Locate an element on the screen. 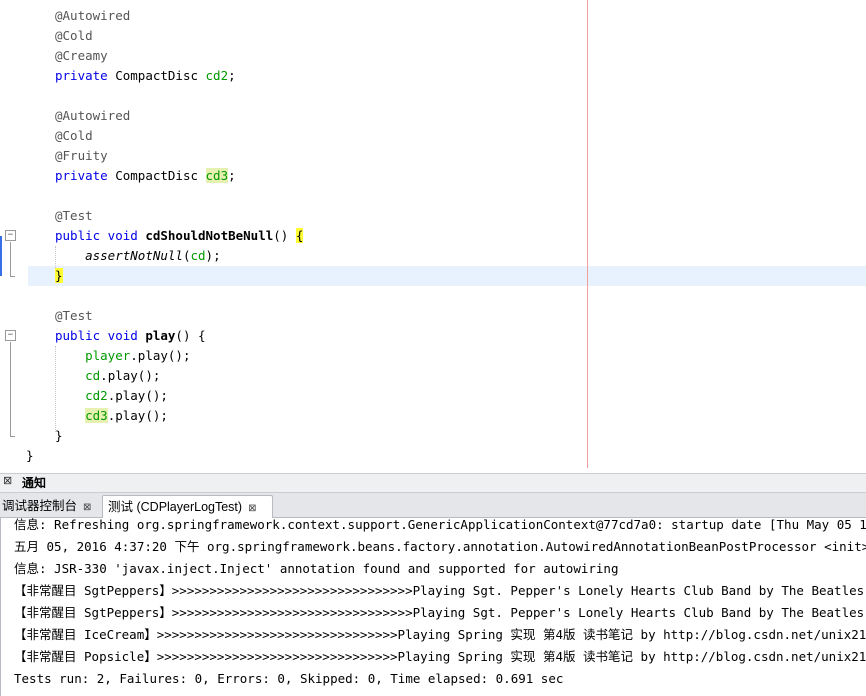 This screenshot has width=866, height=696. code-line: public void play() { is located at coordinates (130, 336).